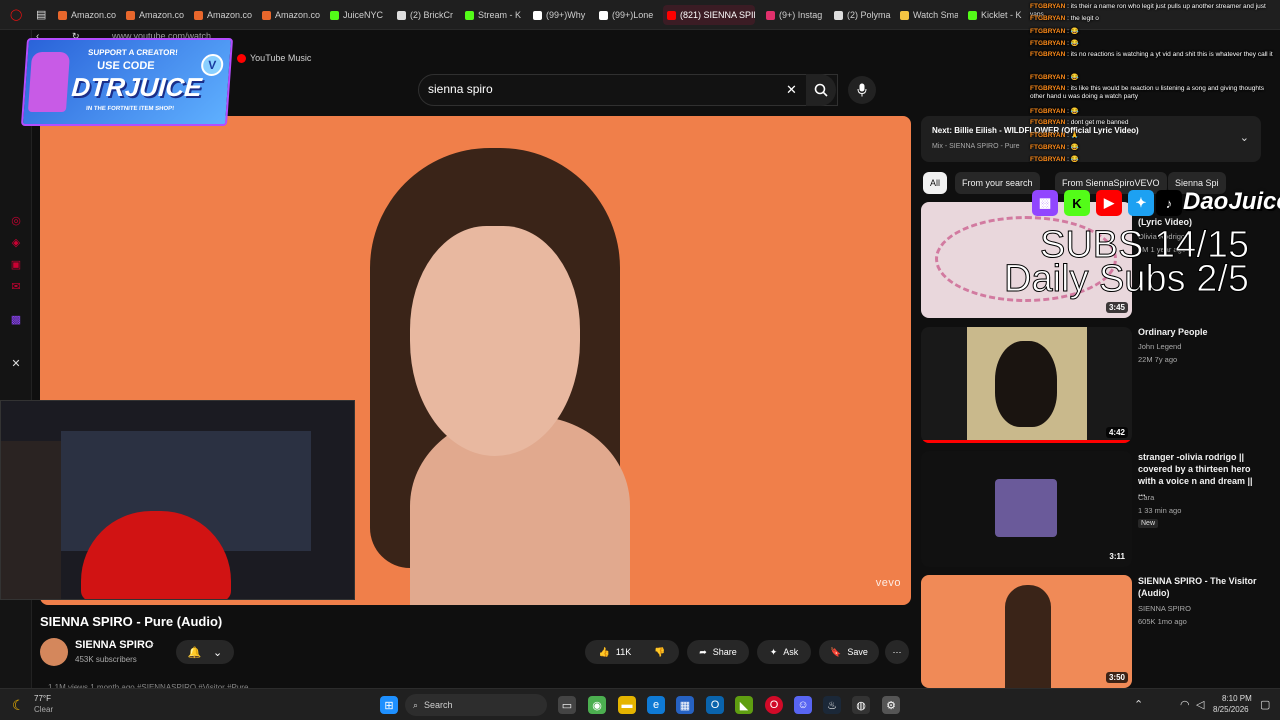  What do you see at coordinates (495, 341) in the screenshot?
I see `album-art-face` at bounding box center [495, 341].